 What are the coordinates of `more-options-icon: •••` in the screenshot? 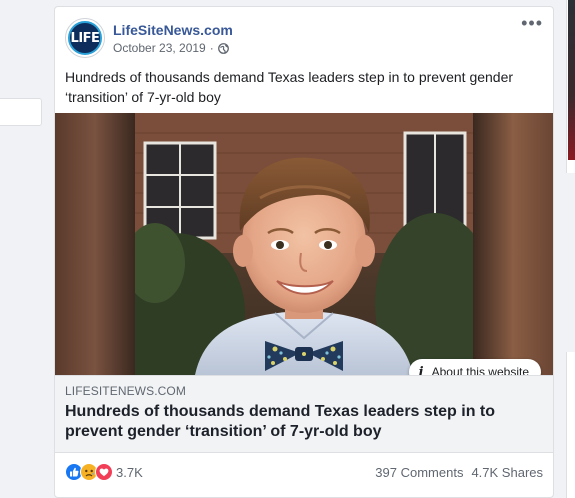 It's located at (532, 23).